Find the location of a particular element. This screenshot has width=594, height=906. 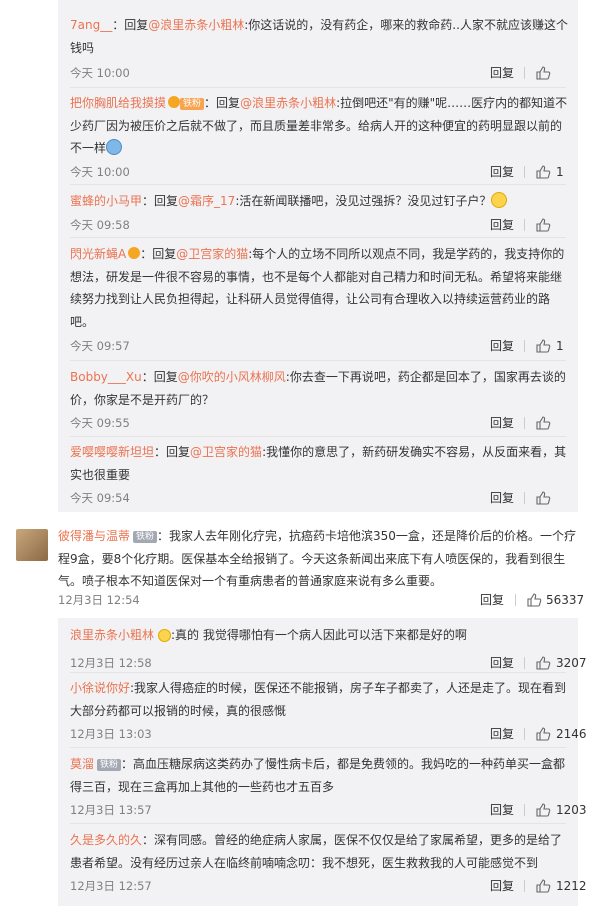

reply-username: 蜜蜂的小马甲 is located at coordinates (106, 201).